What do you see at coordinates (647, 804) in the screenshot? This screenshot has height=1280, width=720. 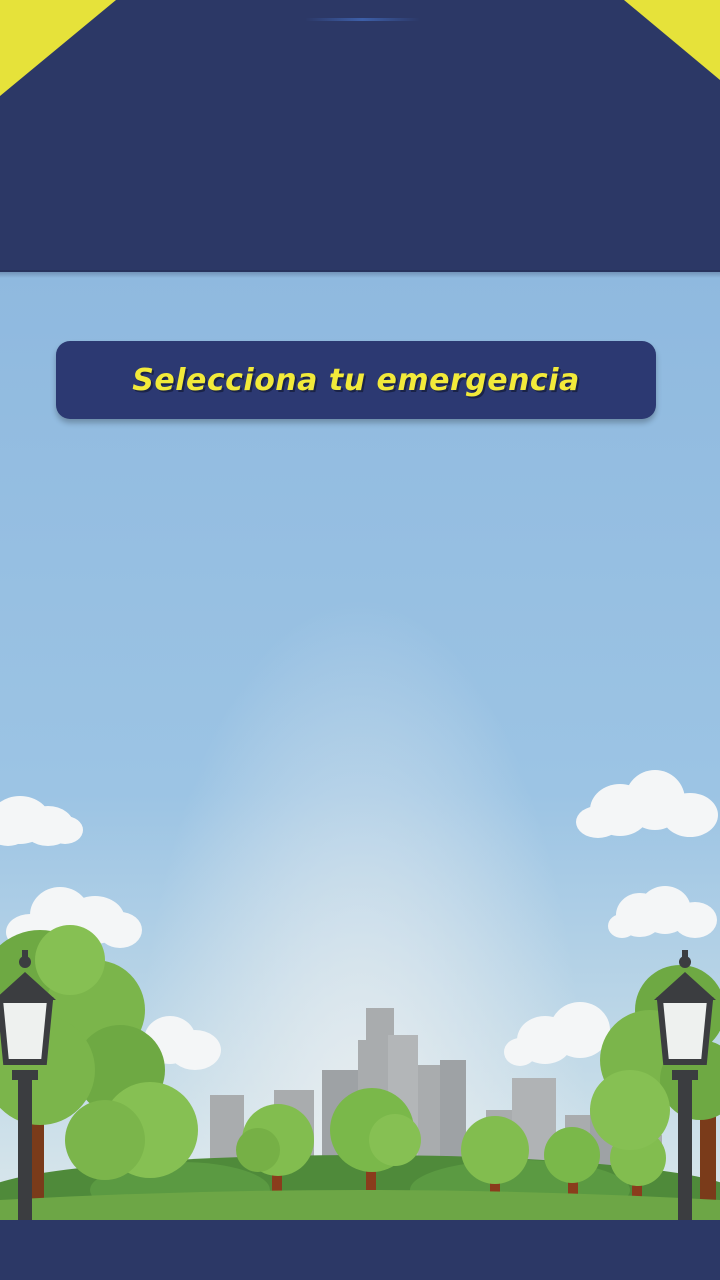 I see `cloud-right-top` at bounding box center [647, 804].